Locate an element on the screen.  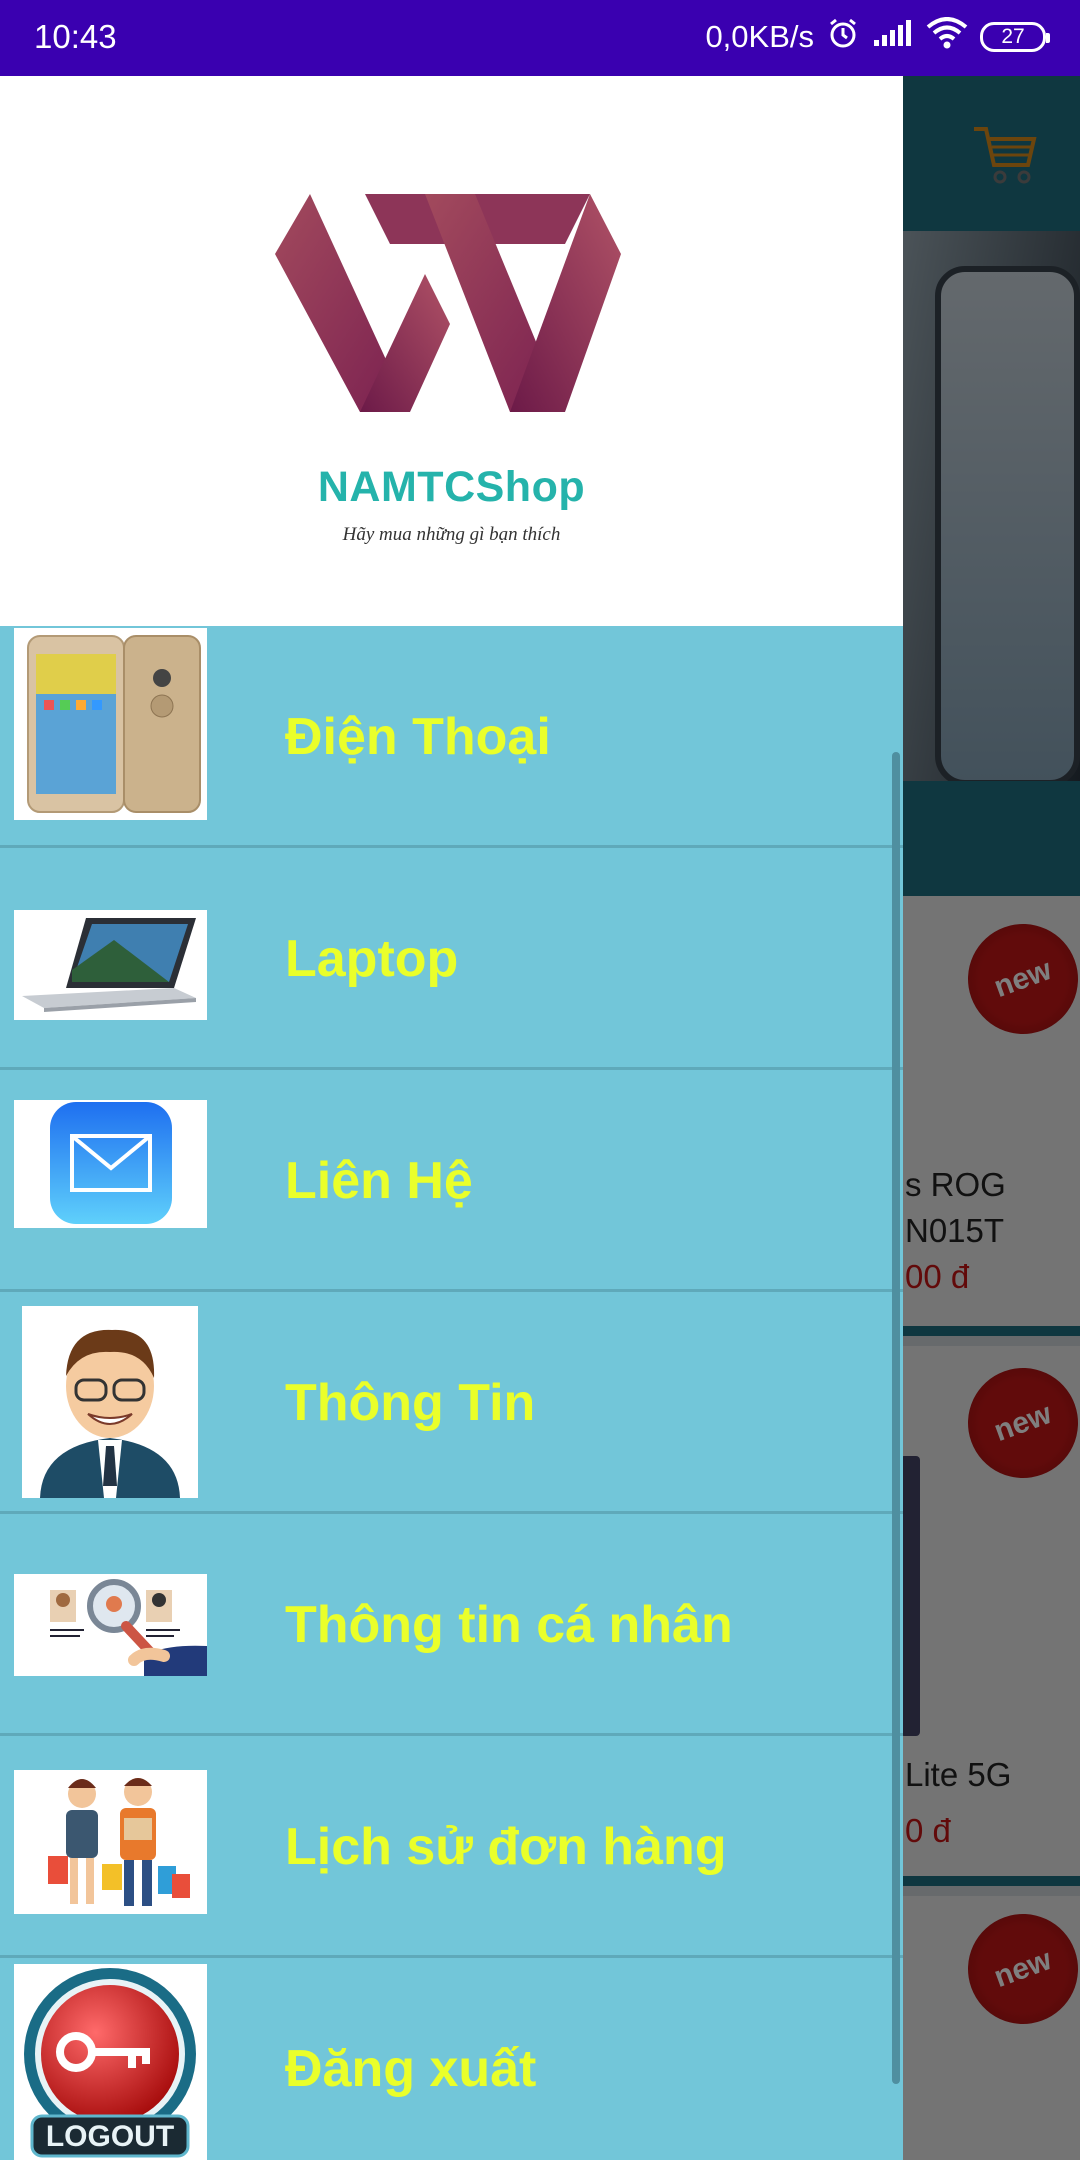
alarm-icon is located at coordinates (843, 37).